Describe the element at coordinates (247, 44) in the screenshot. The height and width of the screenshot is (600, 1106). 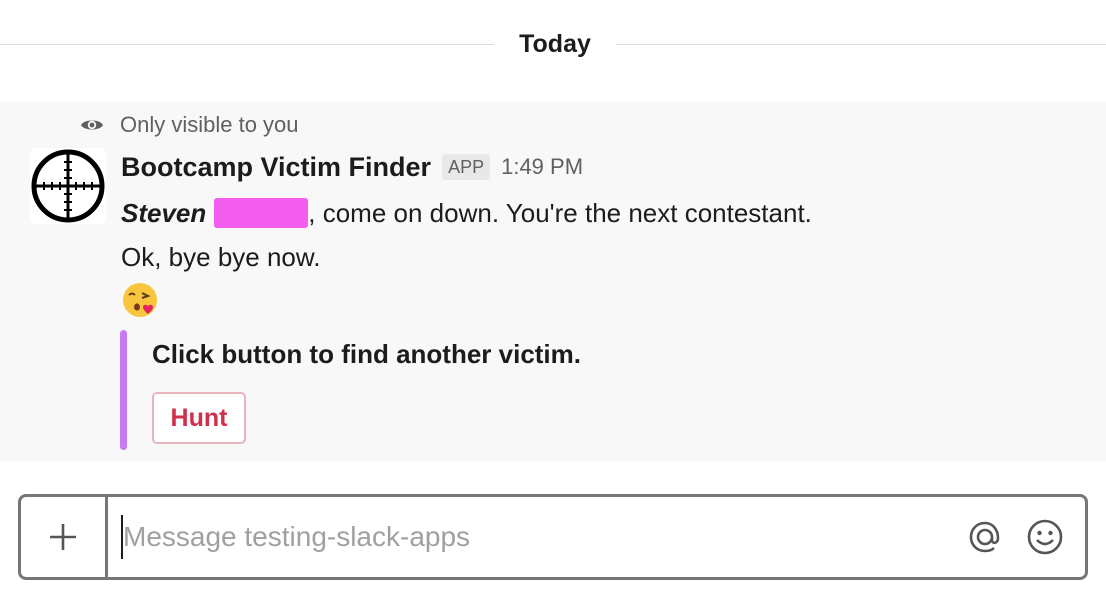
I see `divider-rule-left` at that location.